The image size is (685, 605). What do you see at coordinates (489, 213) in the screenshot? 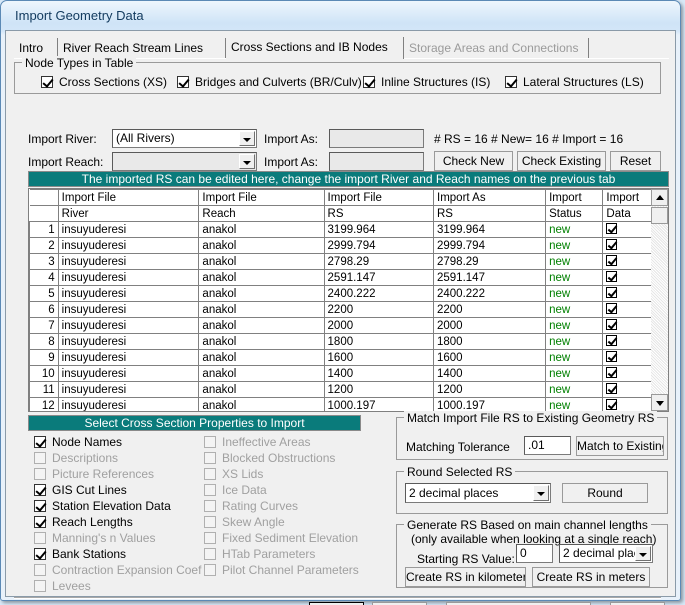
I see `grid-header-bottom: RS` at bounding box center [489, 213].